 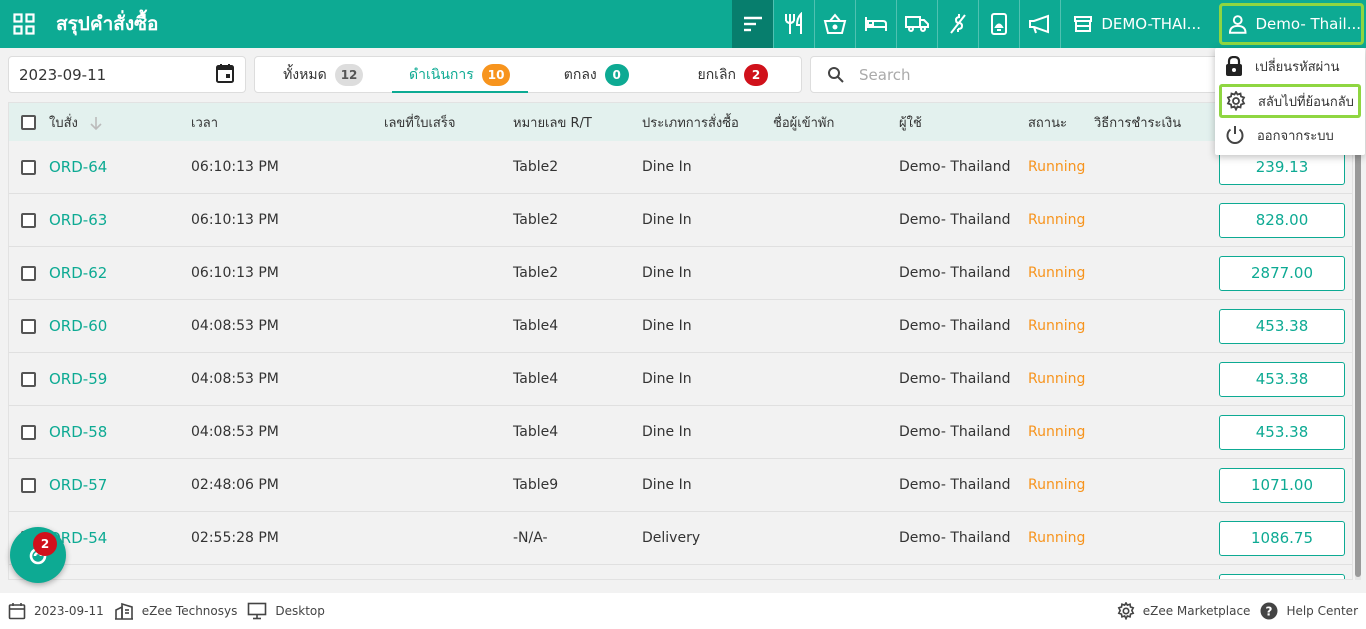 I want to click on currency-exchange-icon, so click(x=957, y=24).